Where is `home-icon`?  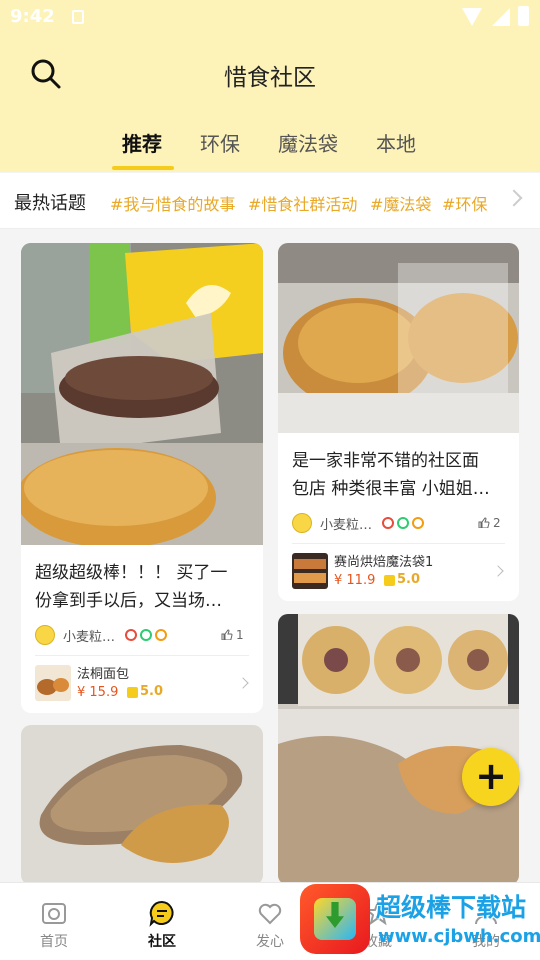
home-icon is located at coordinates (54, 913).